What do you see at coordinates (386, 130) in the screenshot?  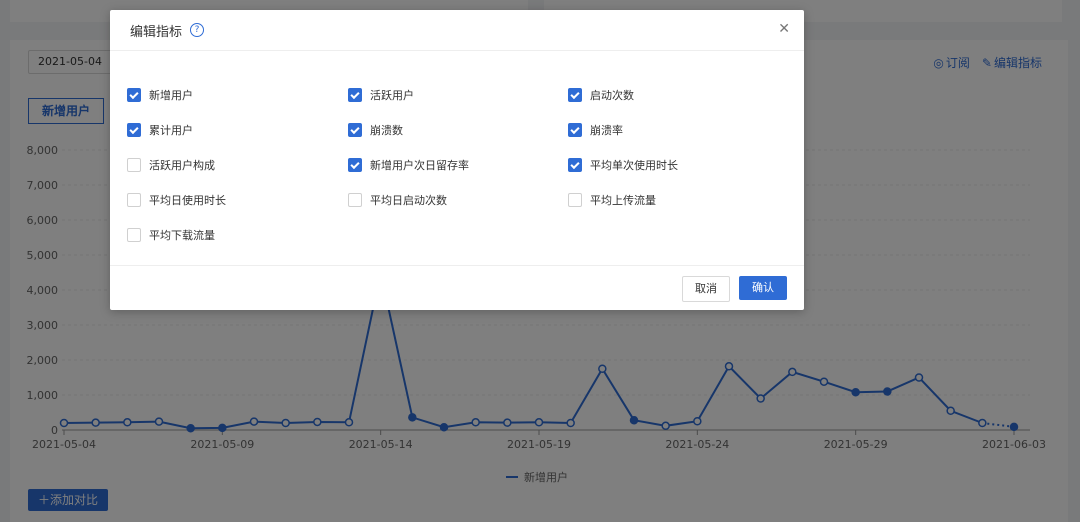 I see `metric-option-label: 崩溃数` at bounding box center [386, 130].